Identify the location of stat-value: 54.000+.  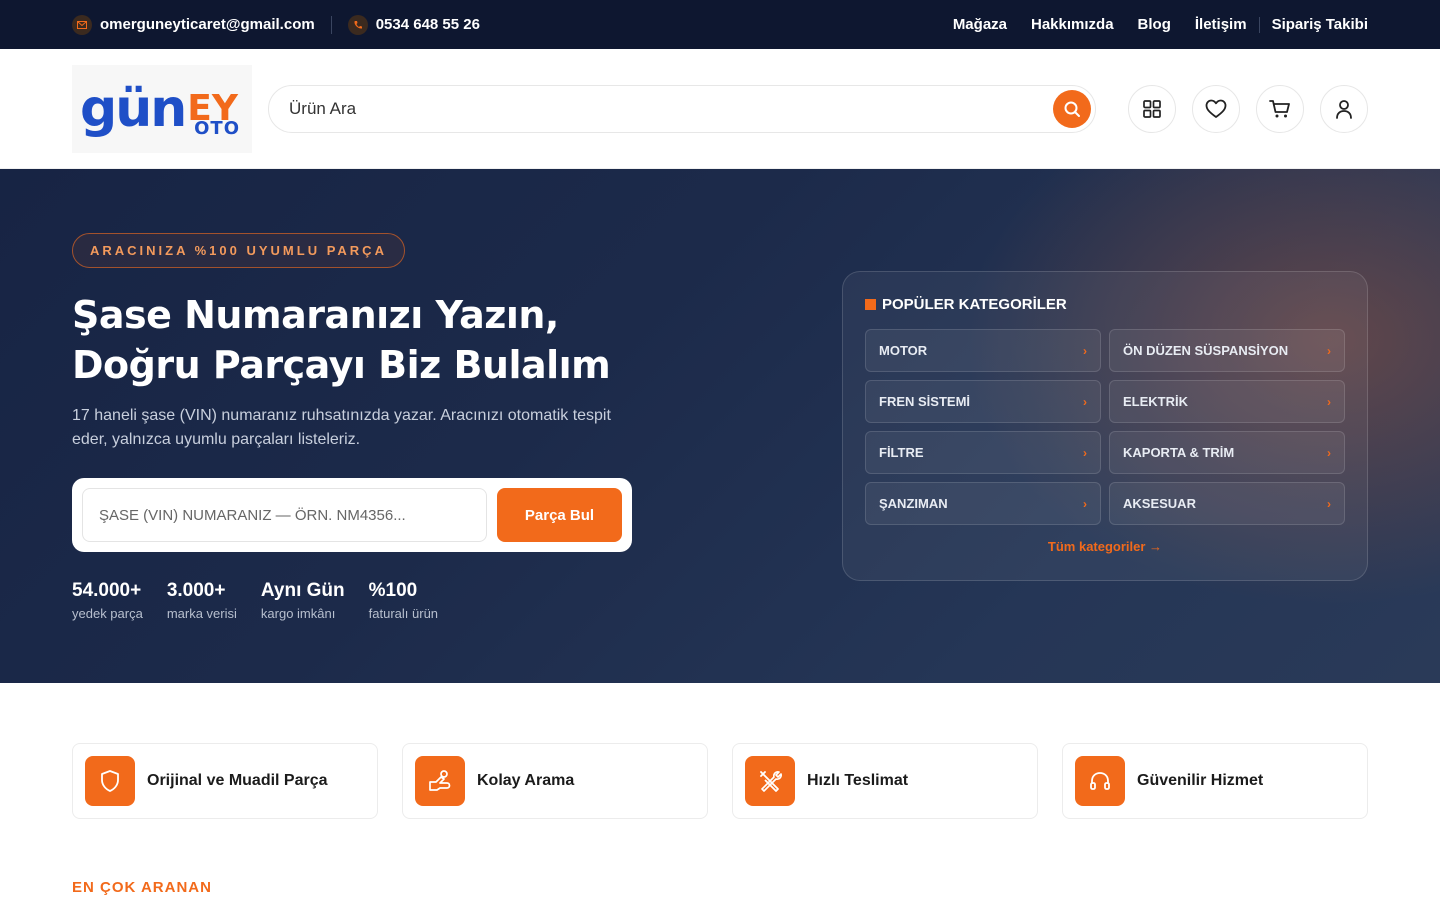
(107, 590).